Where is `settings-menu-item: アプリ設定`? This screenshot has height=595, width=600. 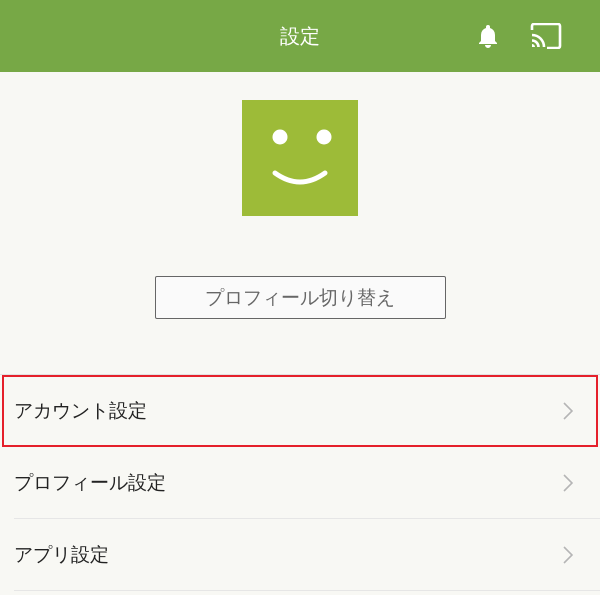 settings-menu-item: アプリ設定 is located at coordinates (307, 555).